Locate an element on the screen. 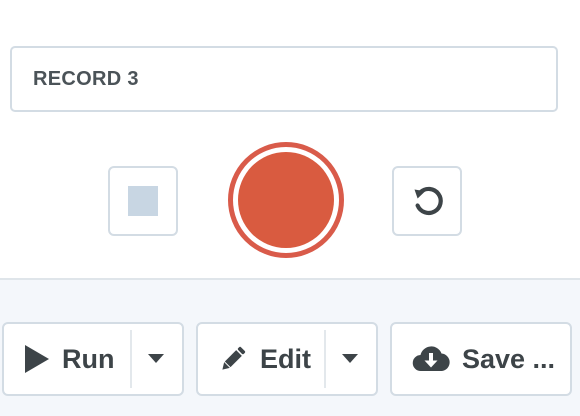  run-options-dropdown is located at coordinates (156, 359).